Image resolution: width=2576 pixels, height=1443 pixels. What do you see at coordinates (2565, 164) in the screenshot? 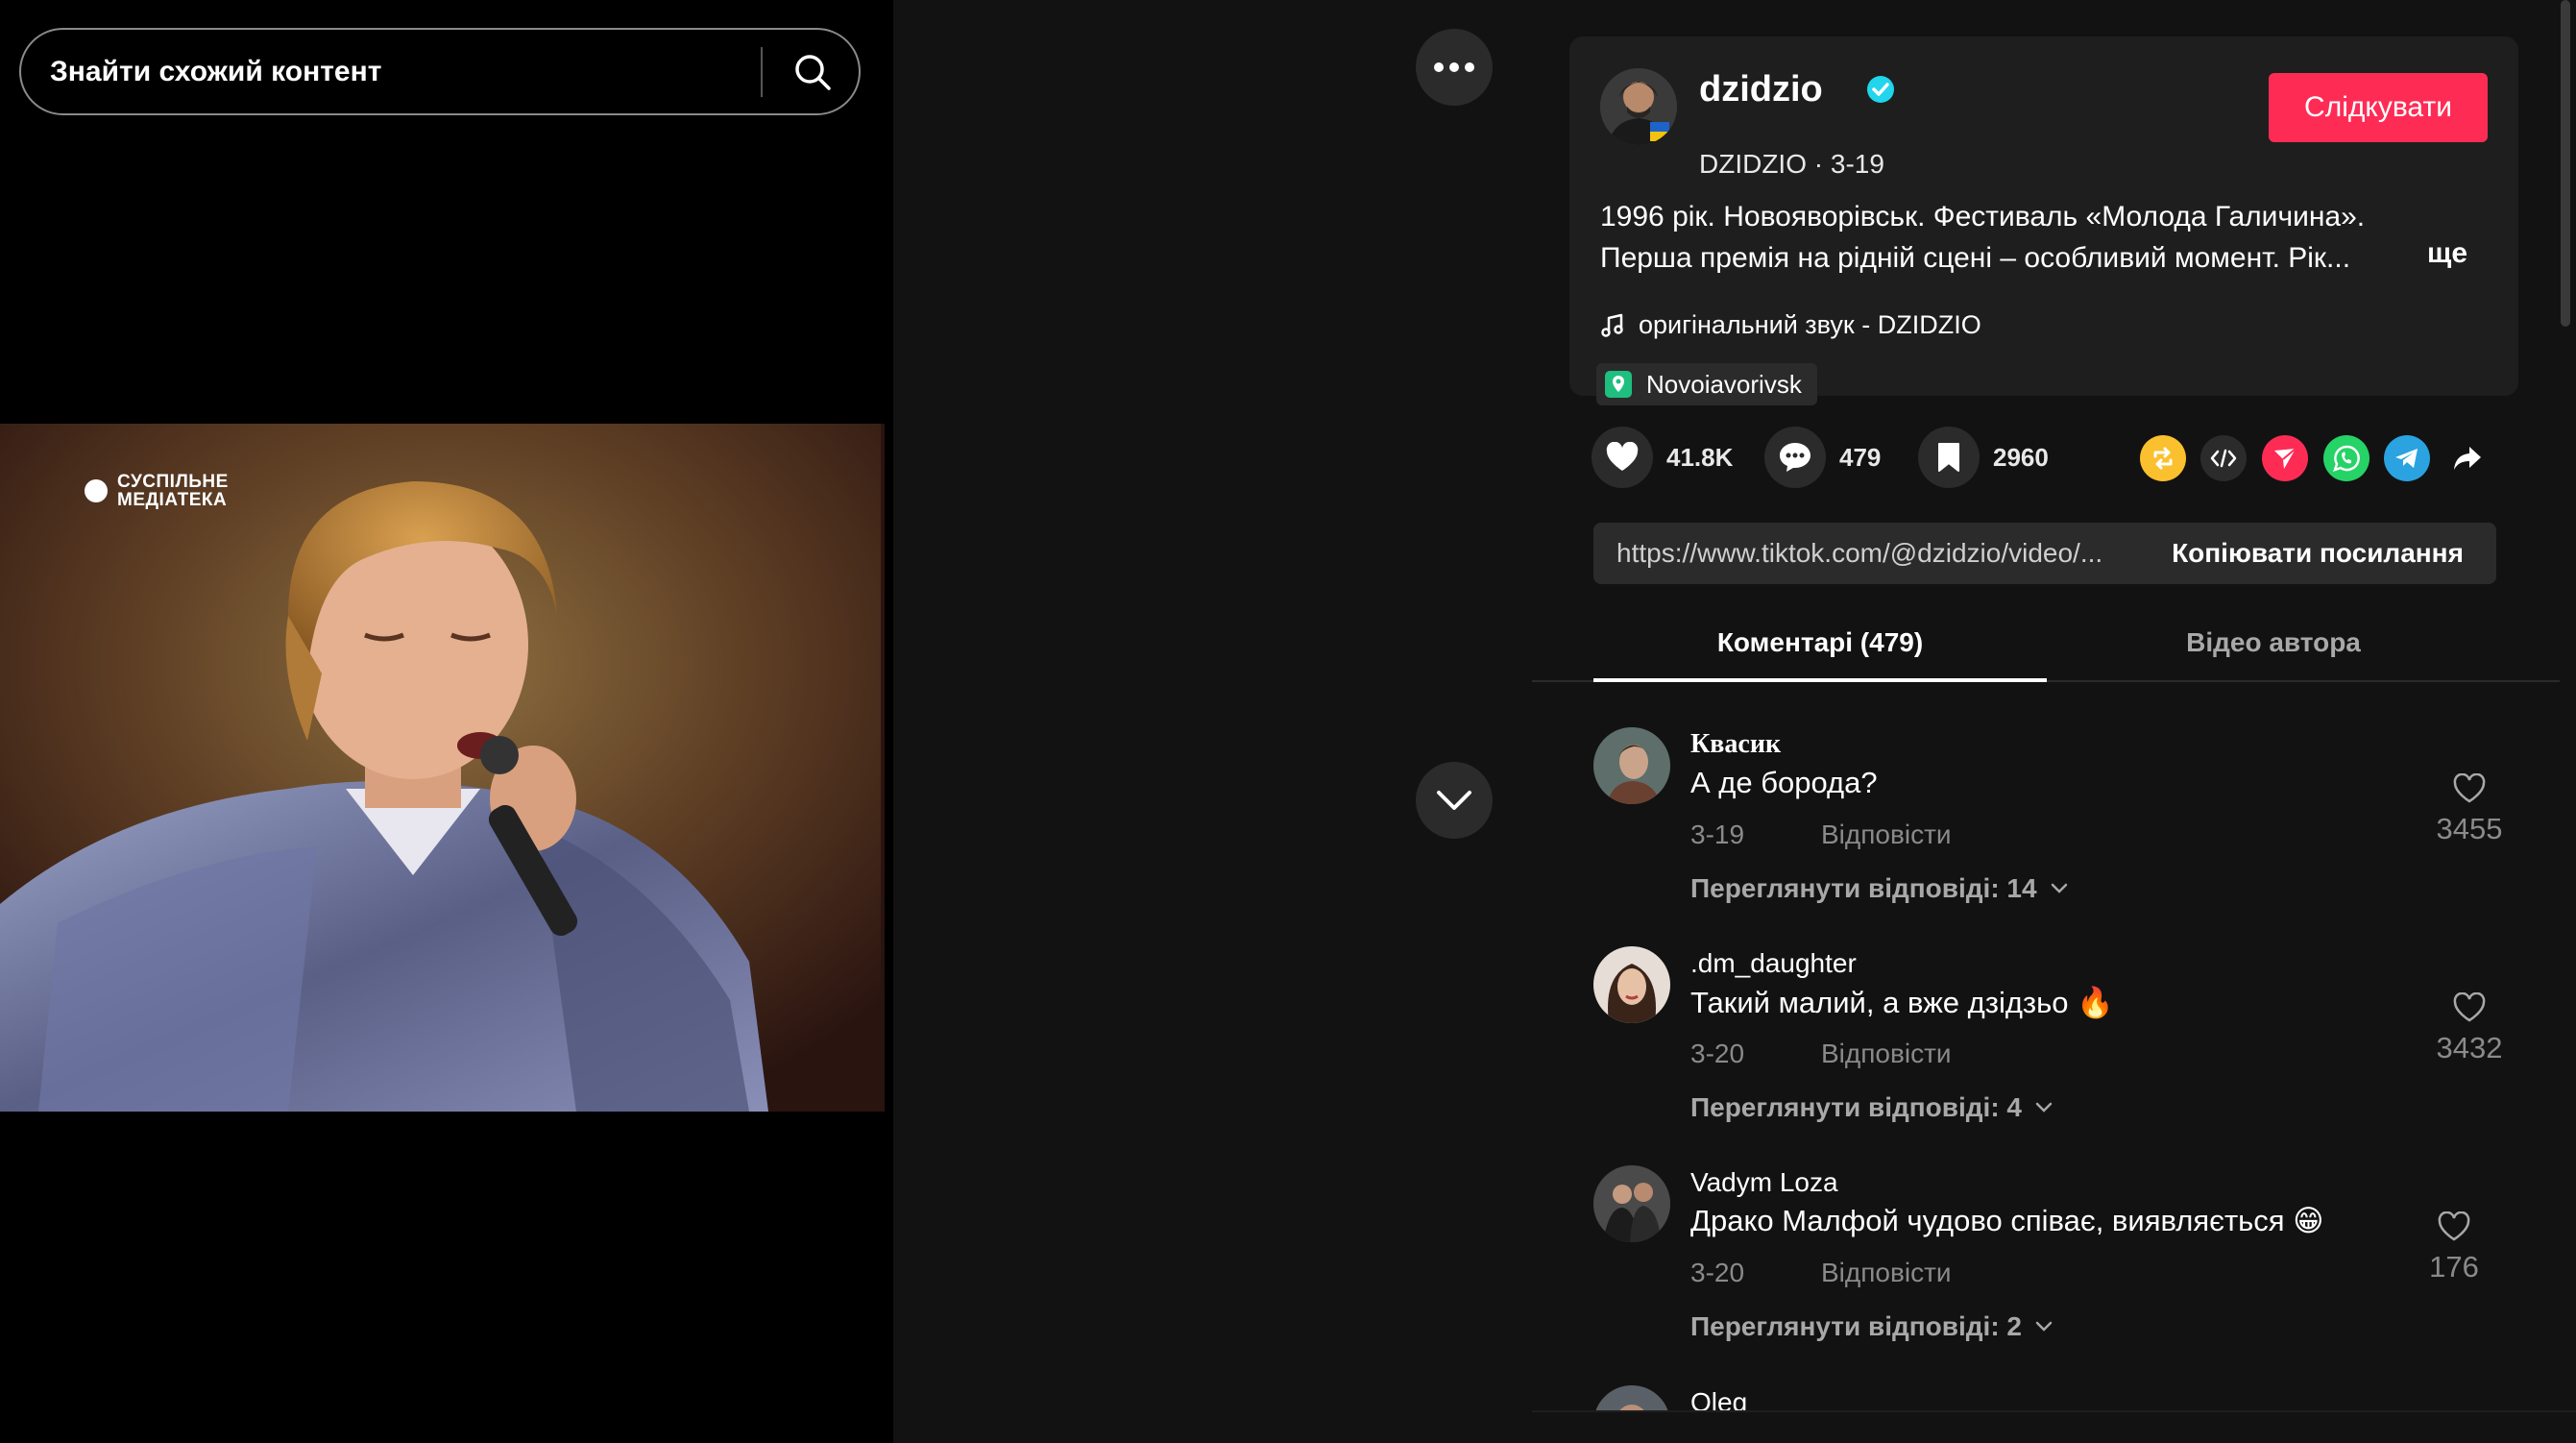
I see `panel-scrollbar` at bounding box center [2565, 164].